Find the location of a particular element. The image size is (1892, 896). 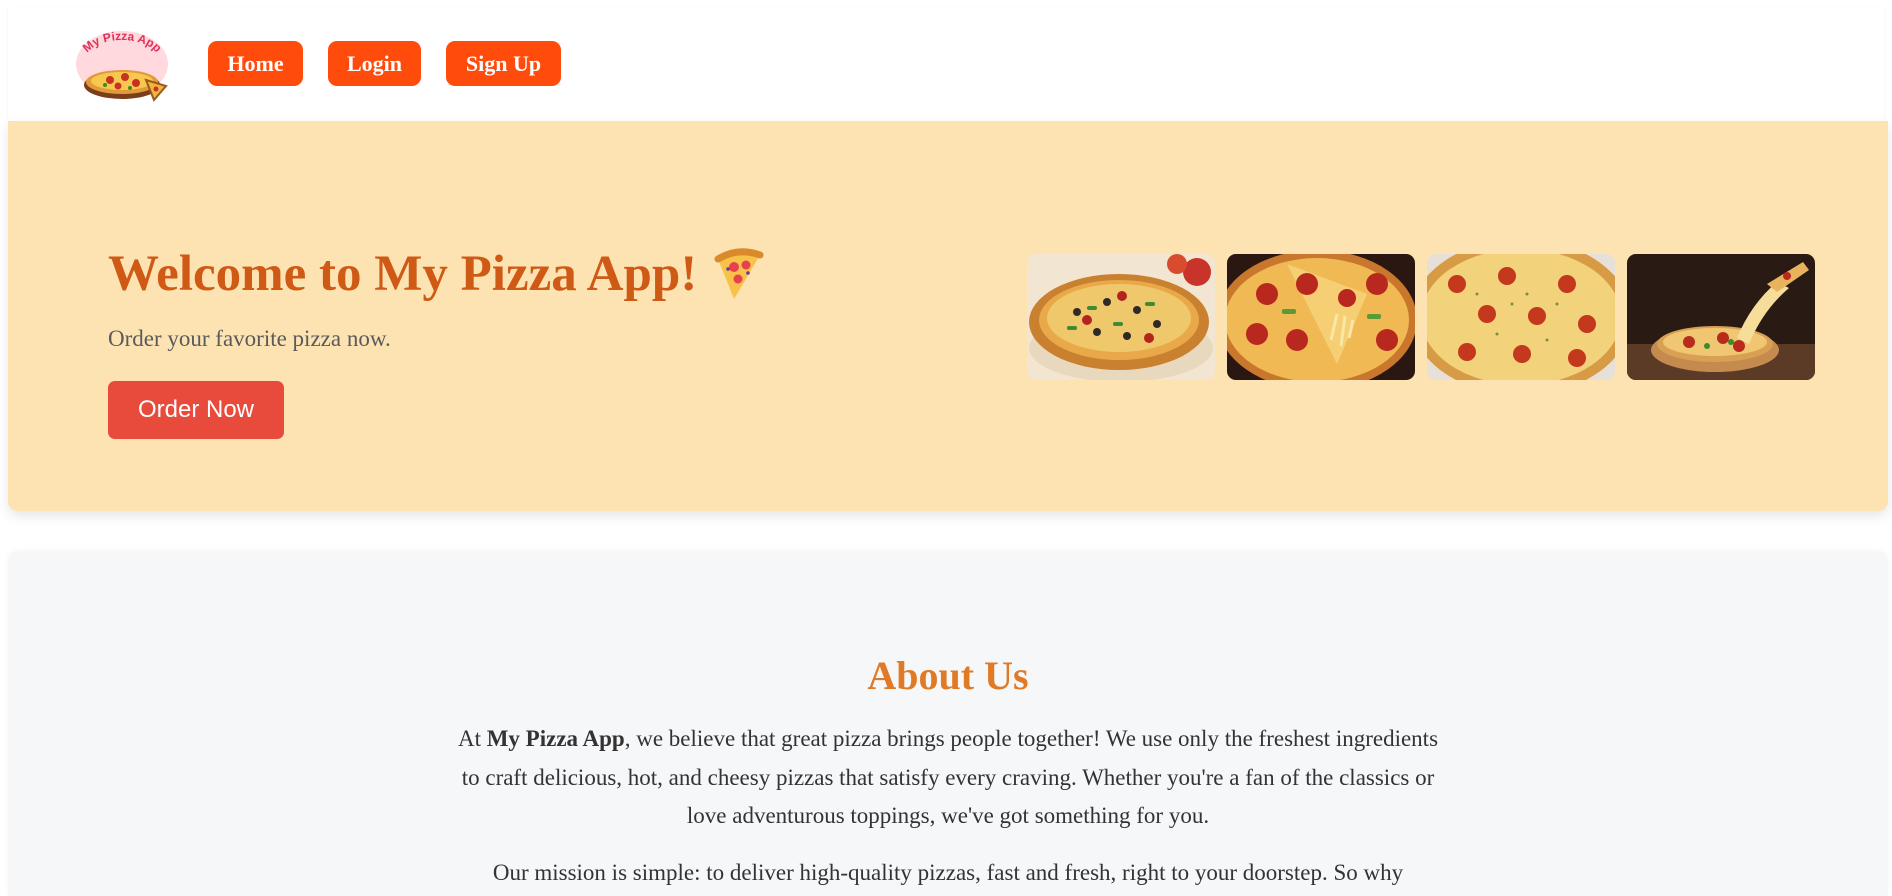

nav-home-button: Home is located at coordinates (255, 63).